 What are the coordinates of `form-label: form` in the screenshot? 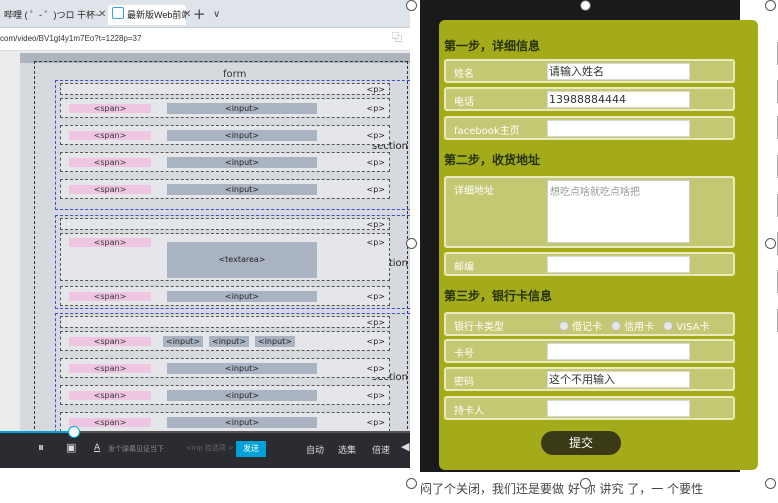 It's located at (235, 74).